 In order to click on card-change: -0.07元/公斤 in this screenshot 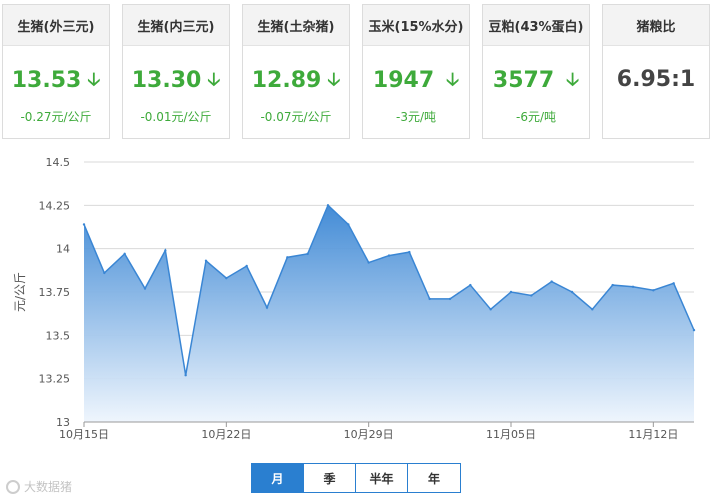, I will do `click(296, 117)`.